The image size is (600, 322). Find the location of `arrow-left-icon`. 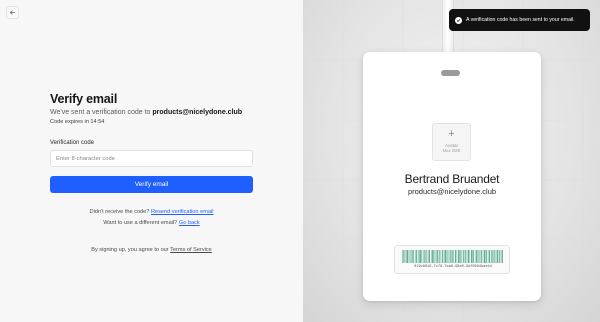

arrow-left-icon is located at coordinates (12, 12).